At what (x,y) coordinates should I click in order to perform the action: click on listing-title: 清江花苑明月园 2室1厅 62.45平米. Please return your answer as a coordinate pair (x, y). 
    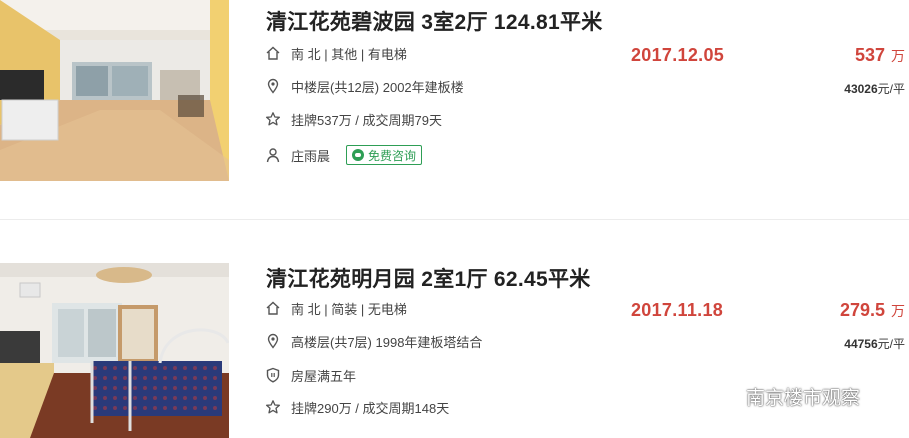
    Looking at the image, I should click on (428, 278).